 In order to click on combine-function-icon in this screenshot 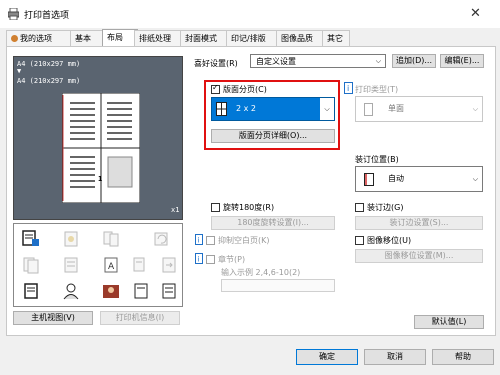, I will do `click(31, 239)`.